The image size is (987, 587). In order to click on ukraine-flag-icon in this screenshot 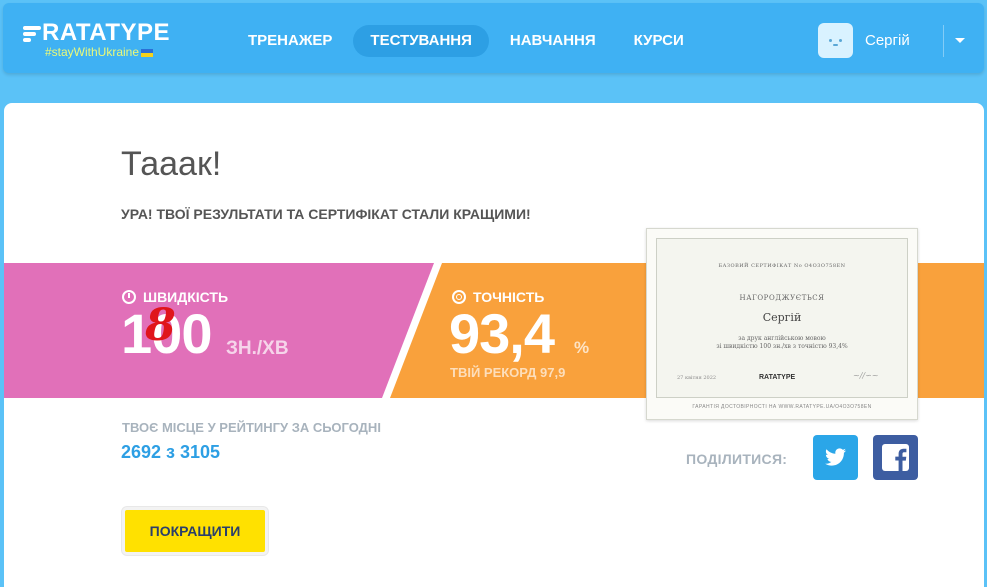, I will do `click(147, 53)`.